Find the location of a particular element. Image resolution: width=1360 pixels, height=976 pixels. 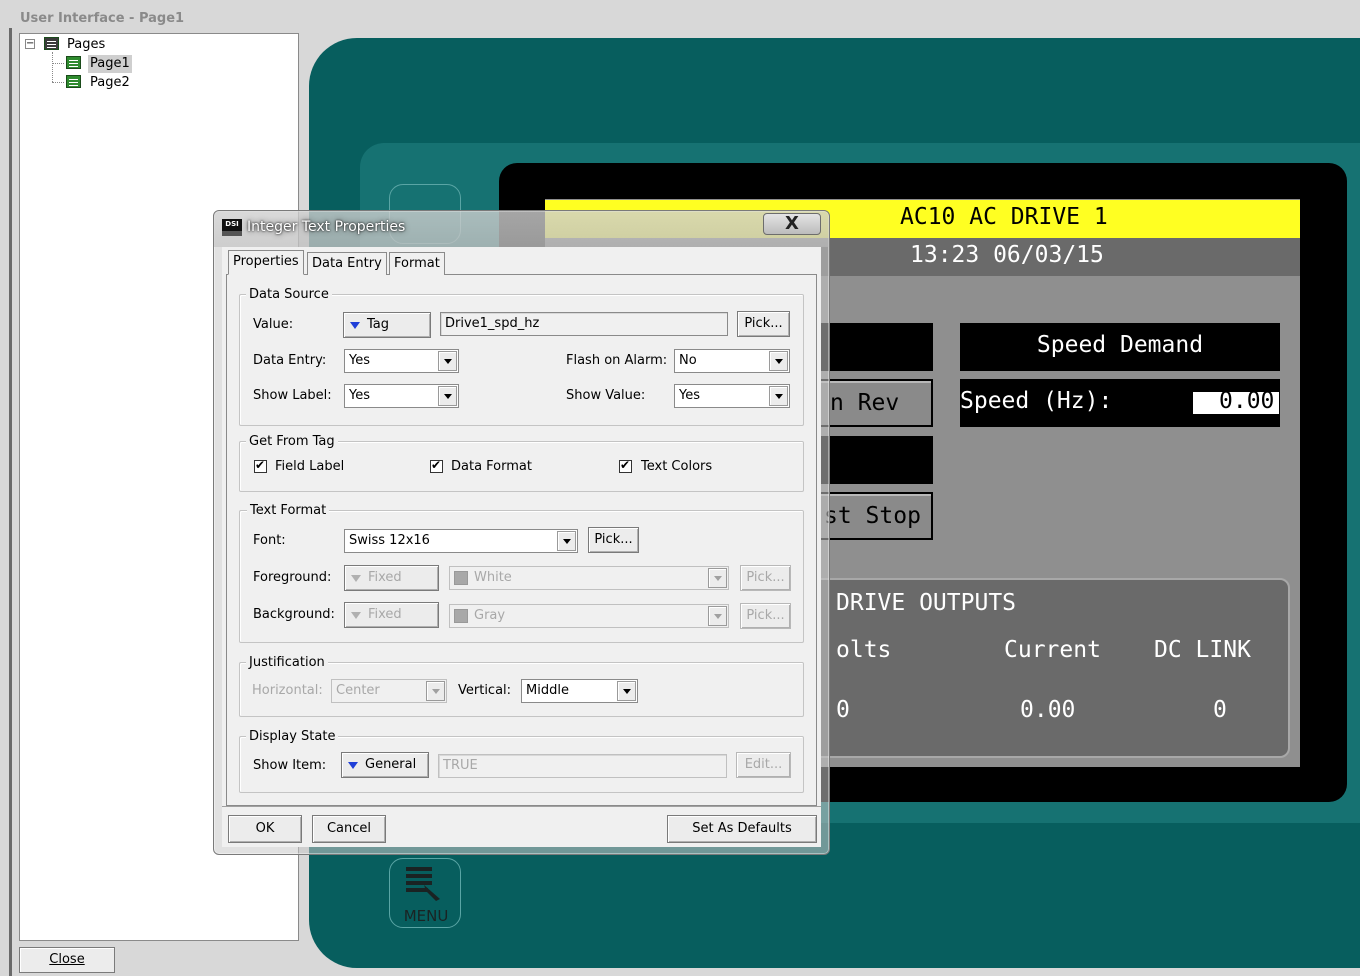

show-item-field: TRUE is located at coordinates (582, 766).